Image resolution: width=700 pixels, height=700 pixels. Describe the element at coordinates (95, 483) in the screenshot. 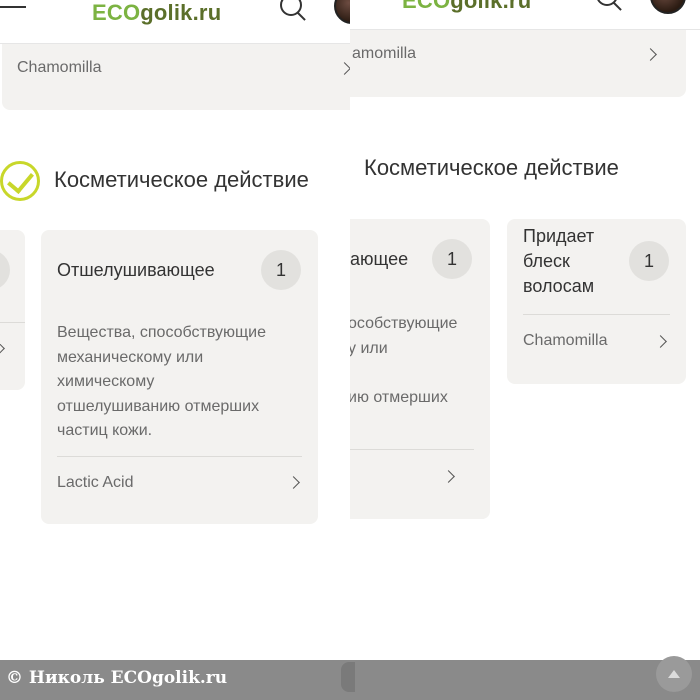

I see `ingredient-link: Lactic Acid` at that location.